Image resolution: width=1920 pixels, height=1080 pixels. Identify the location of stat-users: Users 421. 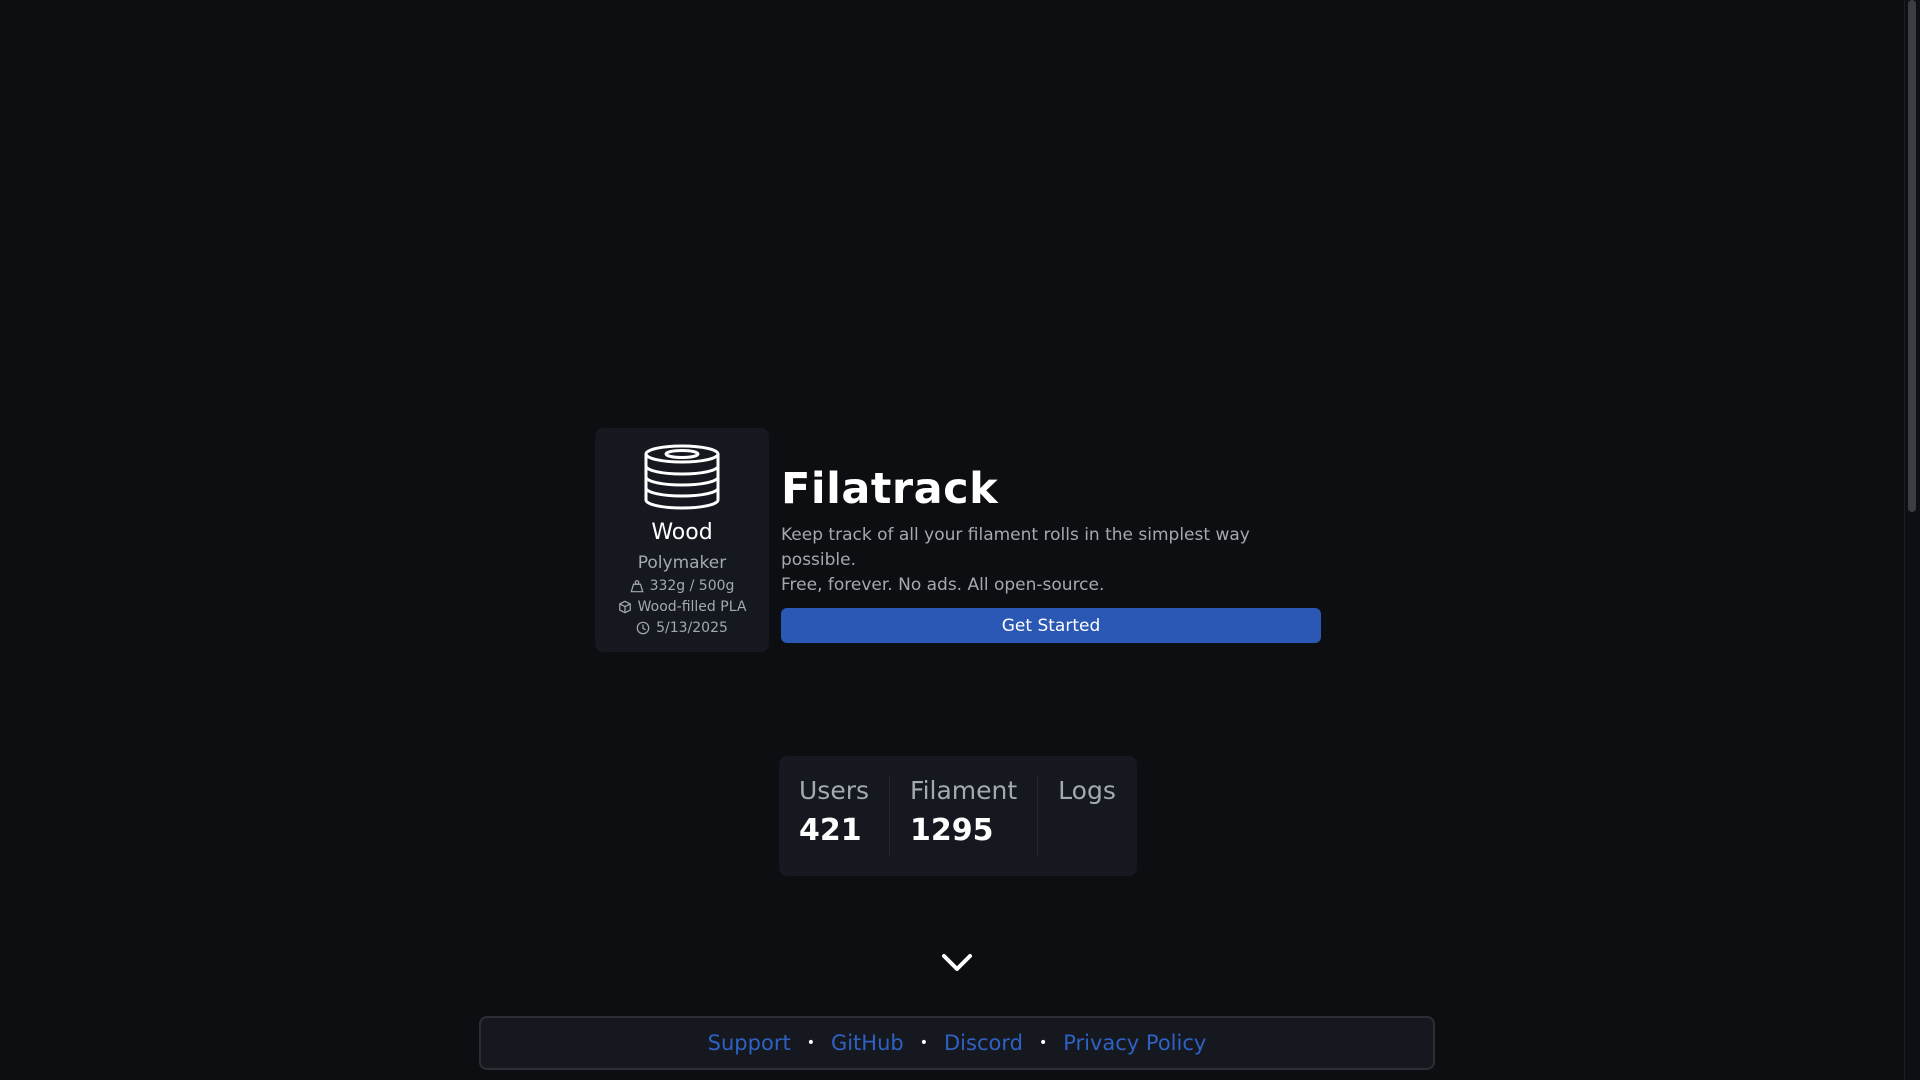
(835, 816).